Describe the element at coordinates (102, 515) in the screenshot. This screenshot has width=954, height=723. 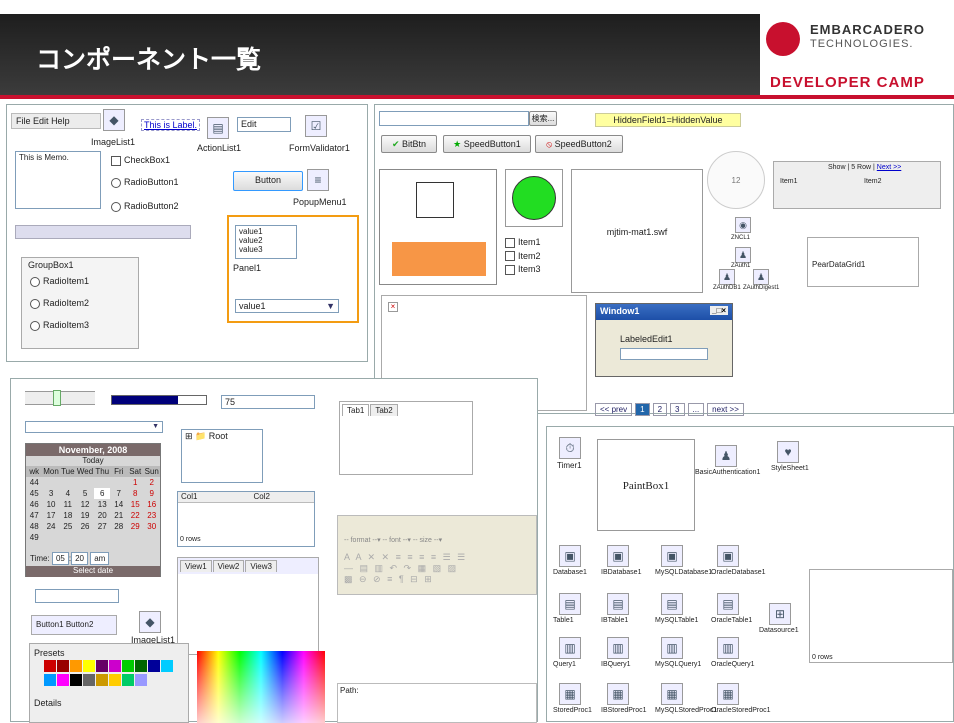
I see `calendar-day: 20` at that location.